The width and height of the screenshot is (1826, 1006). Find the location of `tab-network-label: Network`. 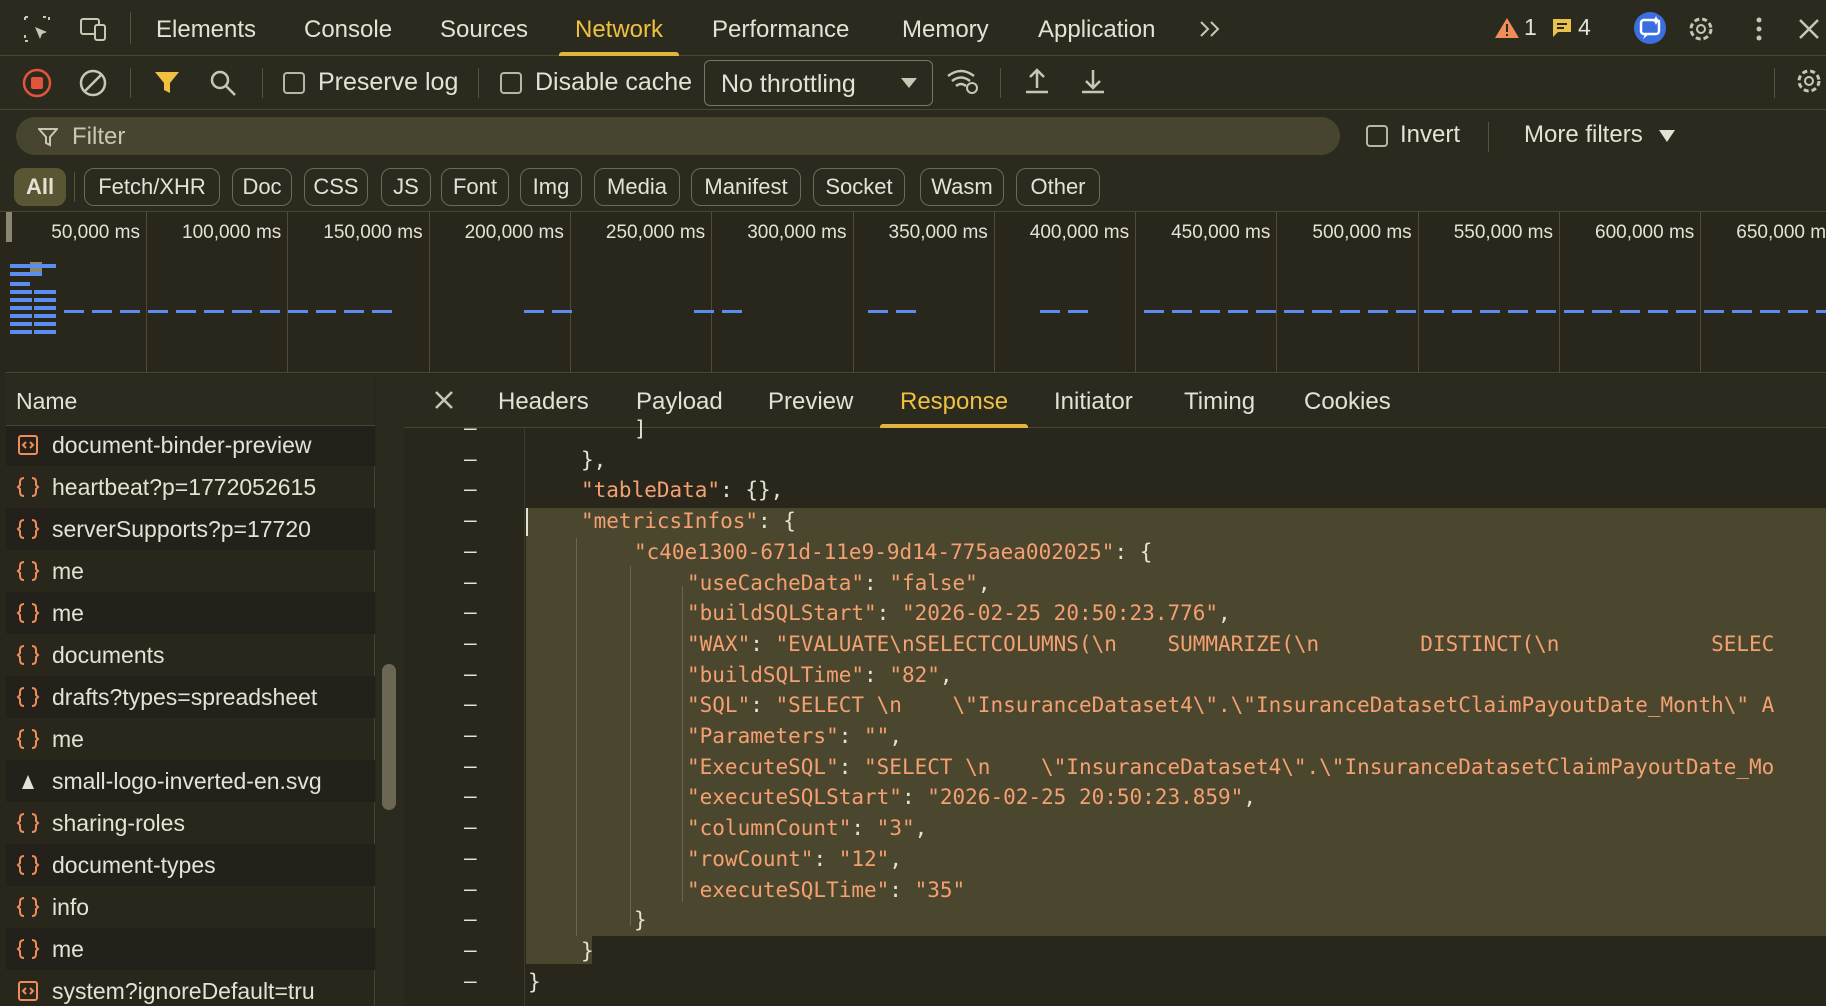

tab-network-label: Network is located at coordinates (619, 29).